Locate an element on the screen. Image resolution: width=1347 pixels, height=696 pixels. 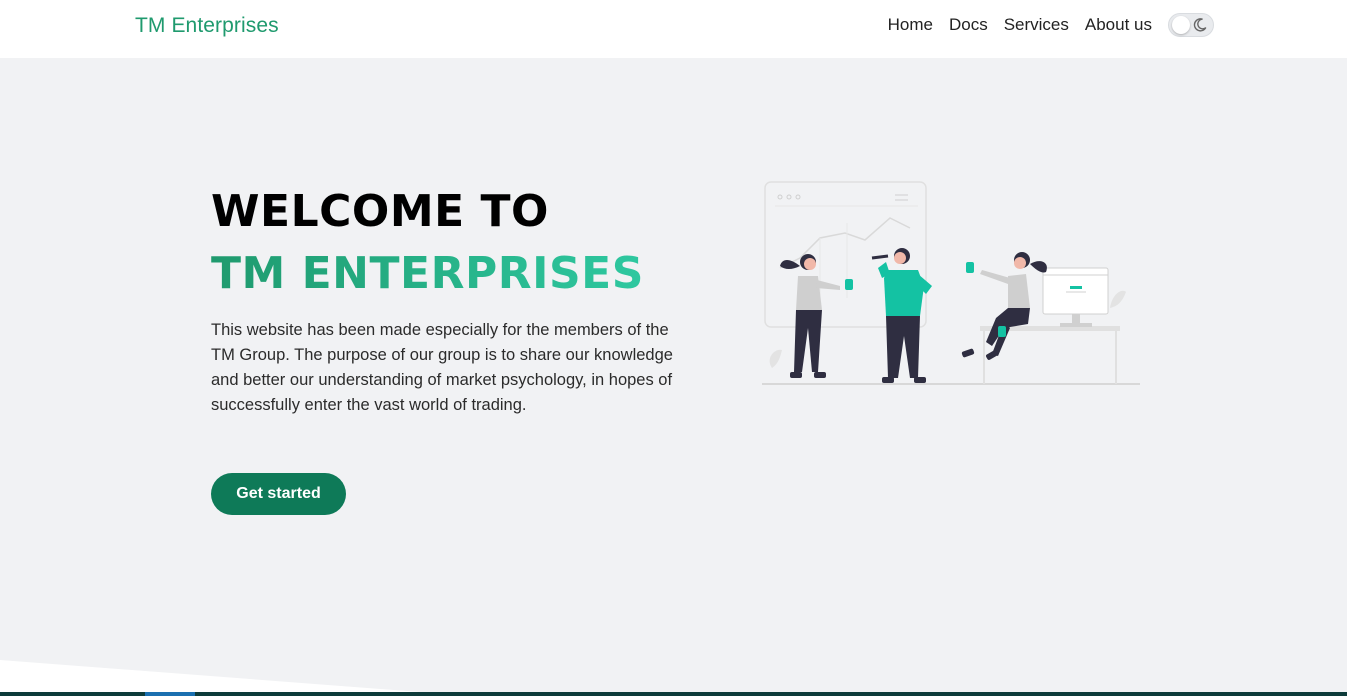
nav-item-docs: Docs is located at coordinates (968, 25).